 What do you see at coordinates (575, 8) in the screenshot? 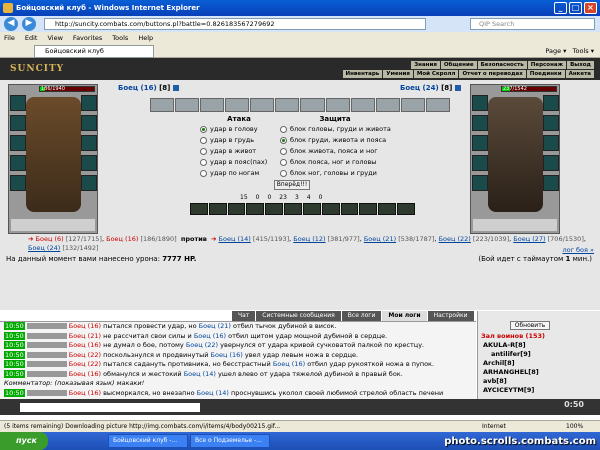
I see `maximize-button: □` at bounding box center [575, 8].